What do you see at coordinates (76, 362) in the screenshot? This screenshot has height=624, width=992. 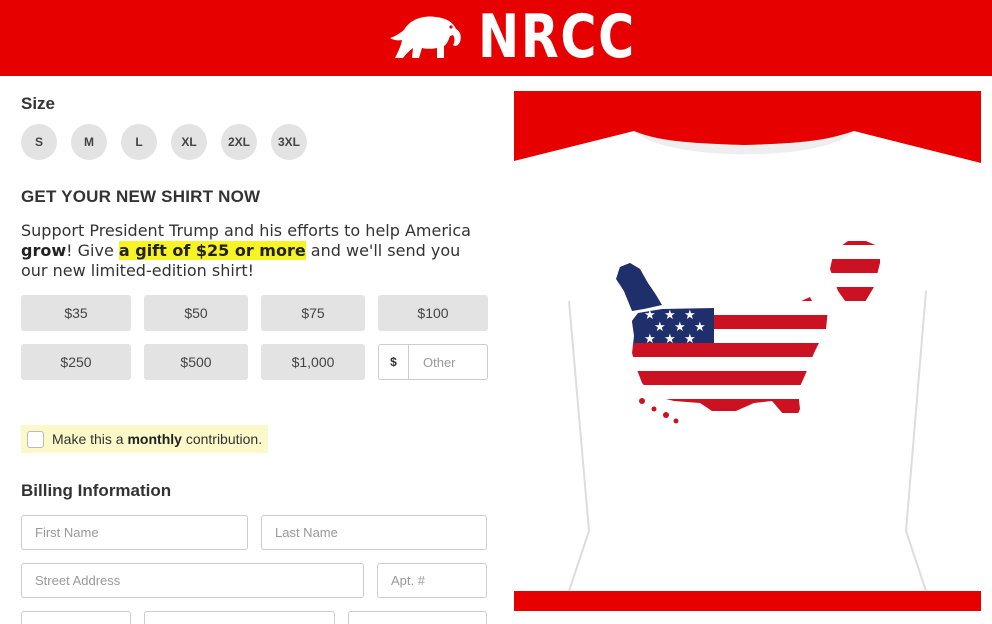 I see `amount-button-250: $250` at bounding box center [76, 362].